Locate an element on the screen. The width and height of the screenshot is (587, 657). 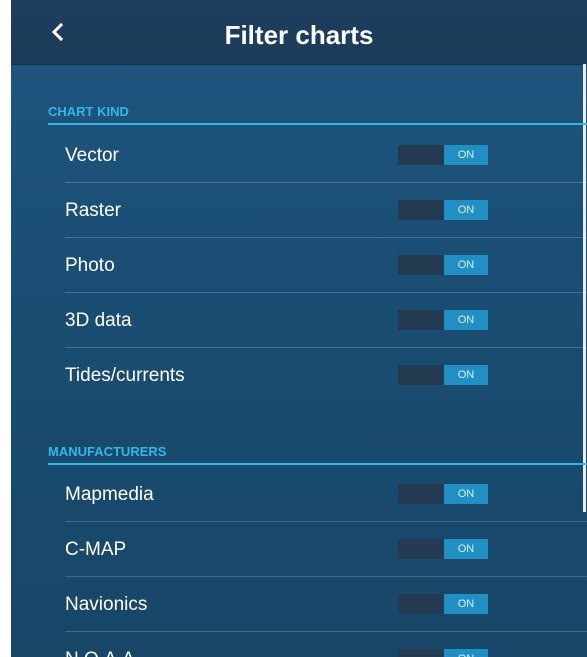
row-label: Navionics is located at coordinates (106, 604).